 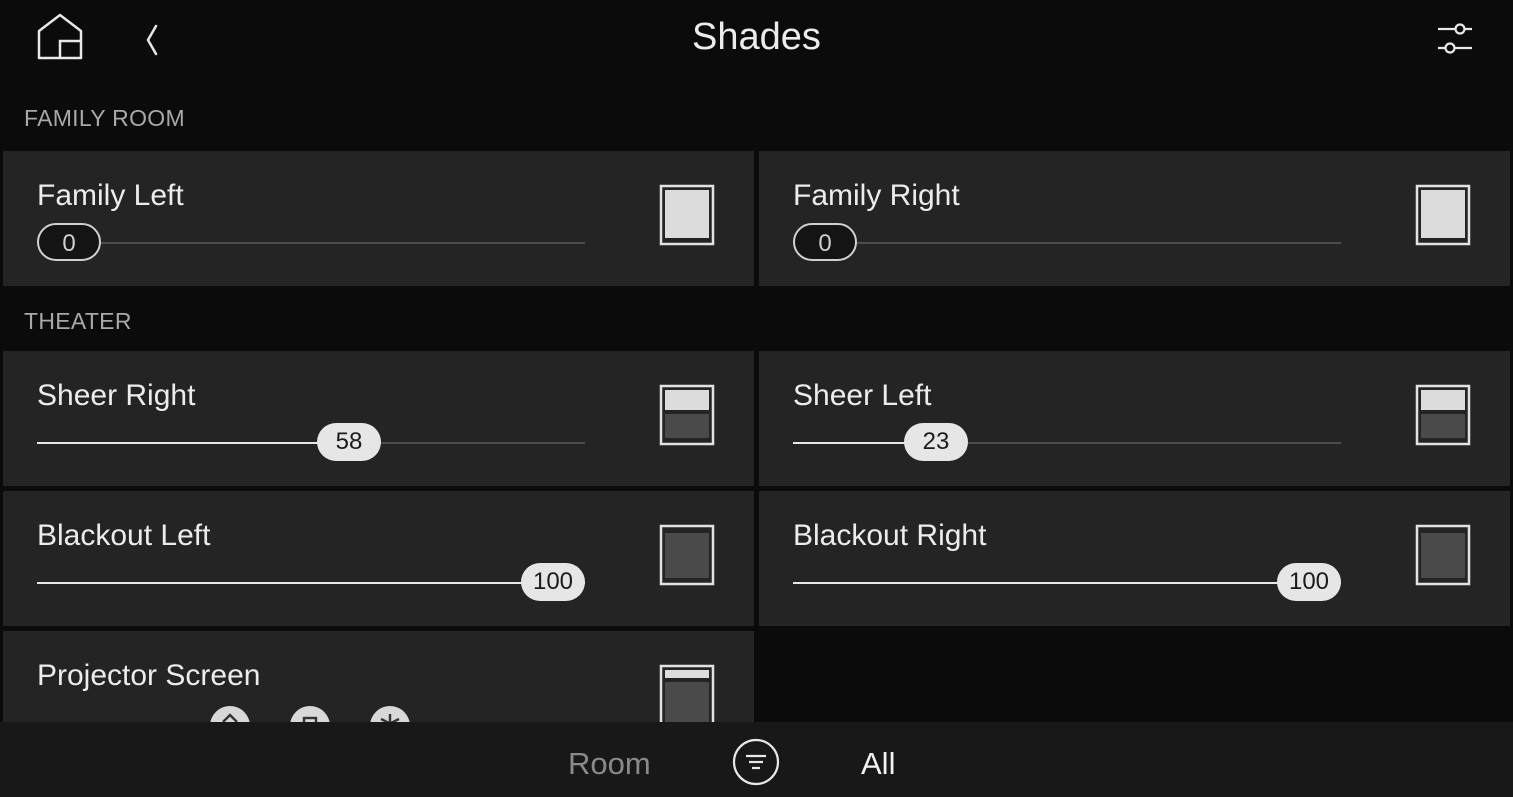 What do you see at coordinates (1455, 39) in the screenshot?
I see `sliders-icon` at bounding box center [1455, 39].